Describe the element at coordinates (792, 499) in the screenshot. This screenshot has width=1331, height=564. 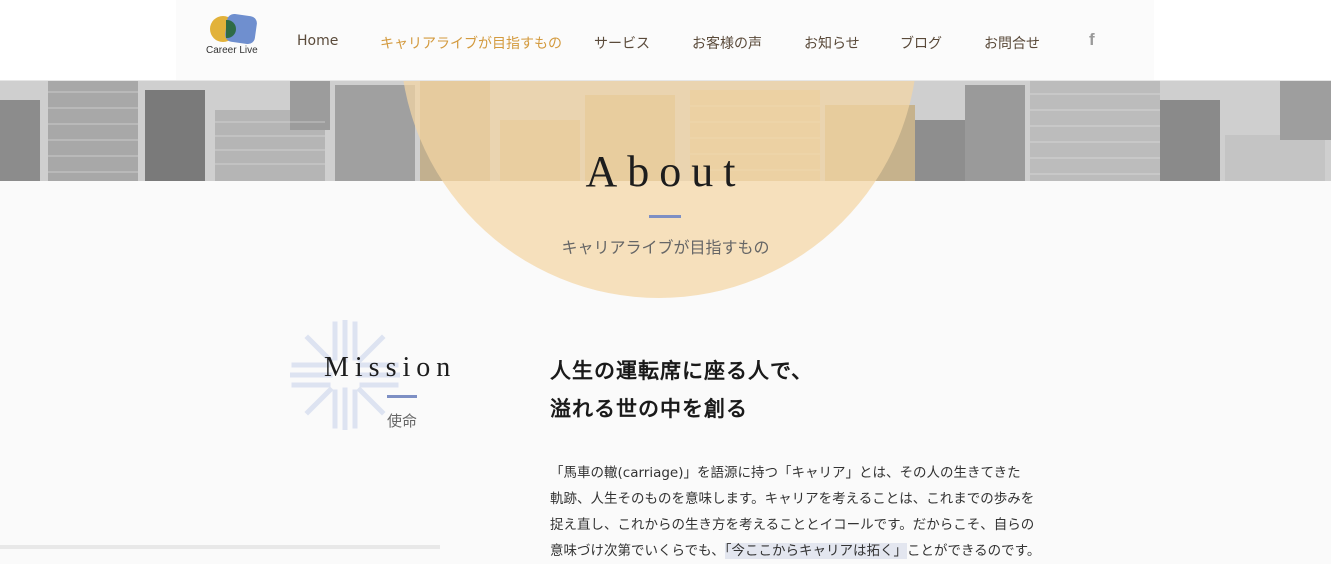
I see `body-line-2: 軌跡、人生そのものを意味します。キャリアを考えることは、これまでの歩みを` at that location.